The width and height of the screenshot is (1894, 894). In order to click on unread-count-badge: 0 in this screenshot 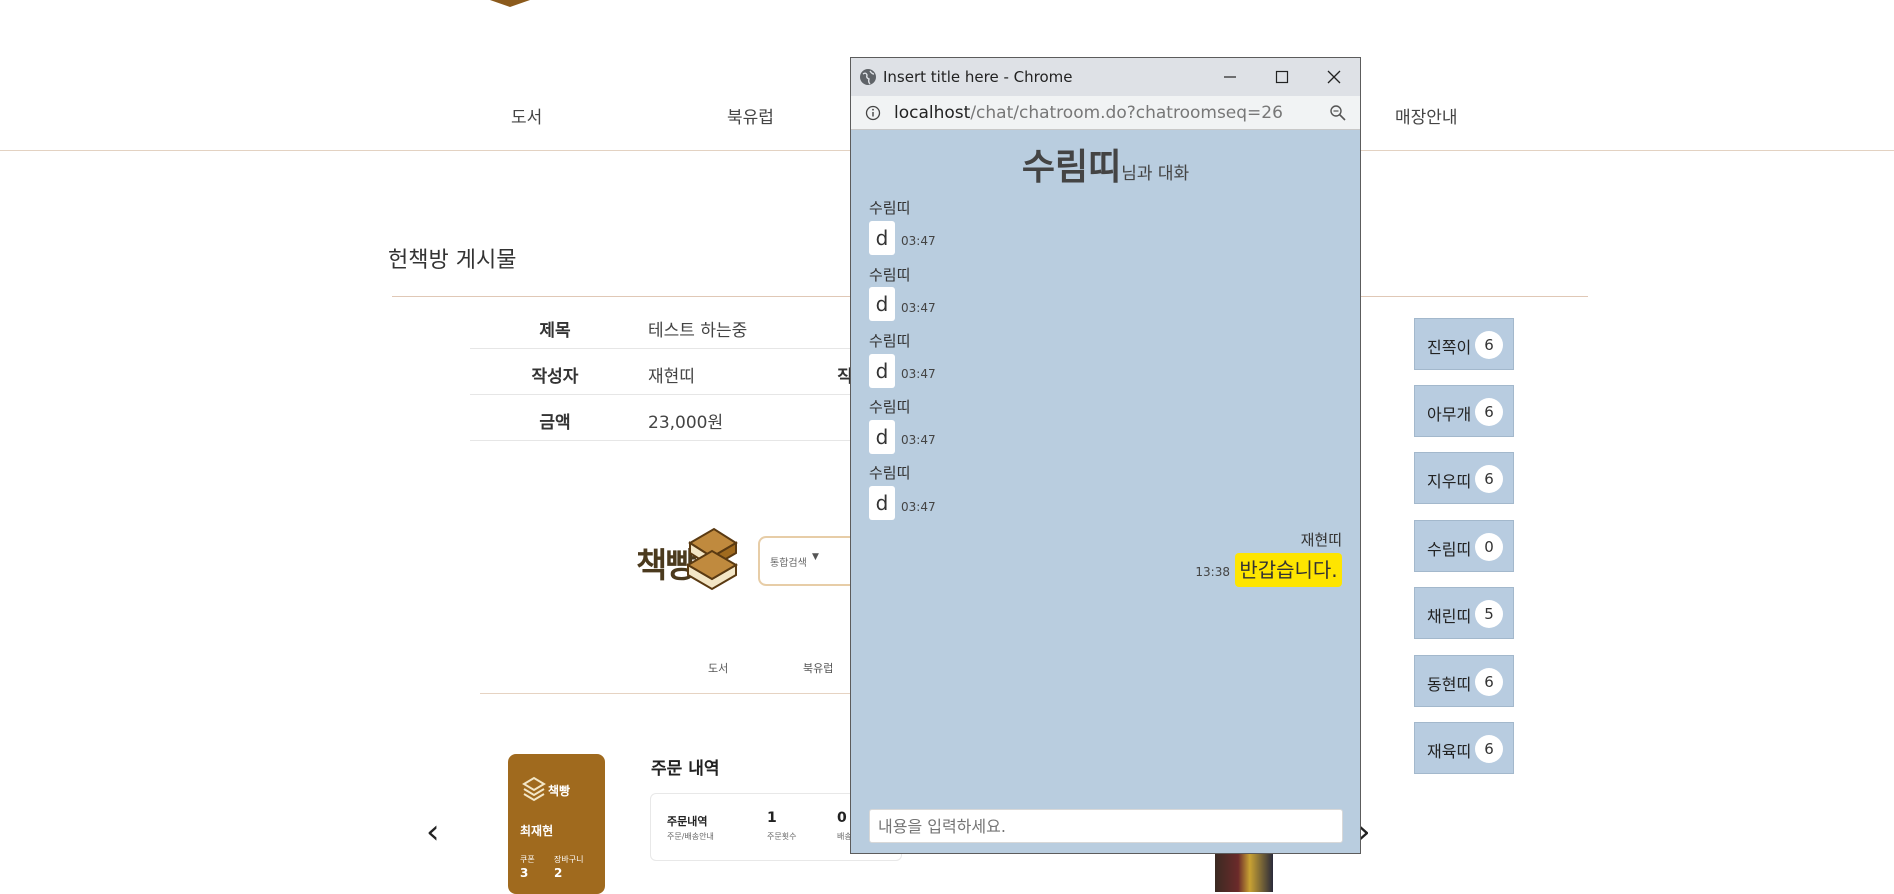, I will do `click(1489, 547)`.